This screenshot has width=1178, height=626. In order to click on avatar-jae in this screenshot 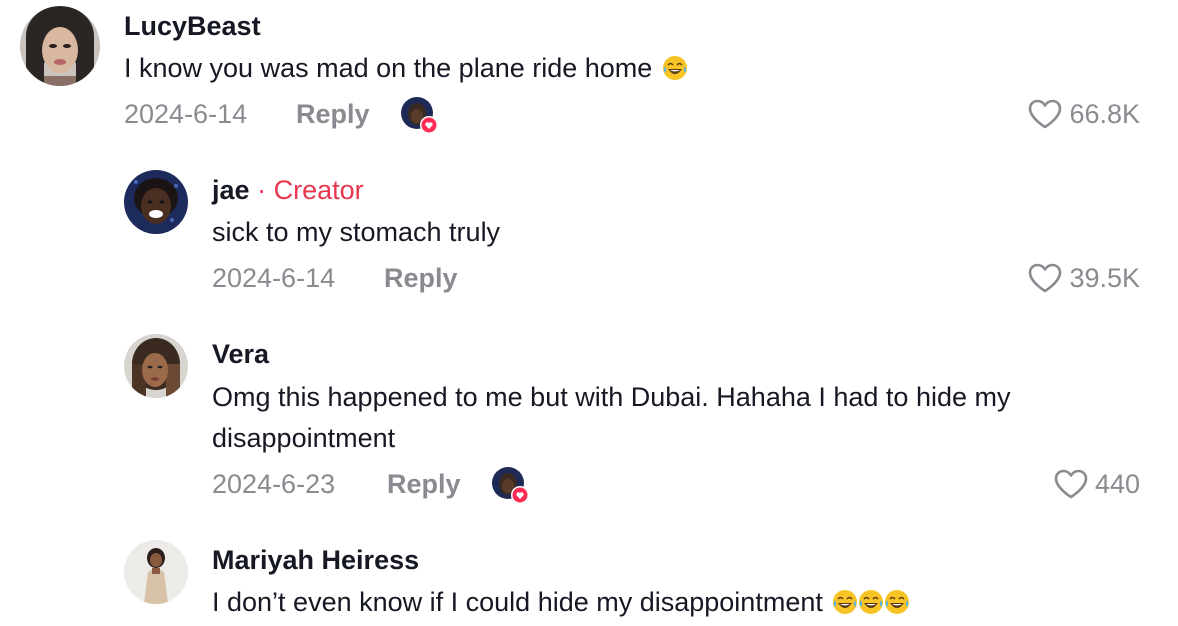, I will do `click(156, 202)`.